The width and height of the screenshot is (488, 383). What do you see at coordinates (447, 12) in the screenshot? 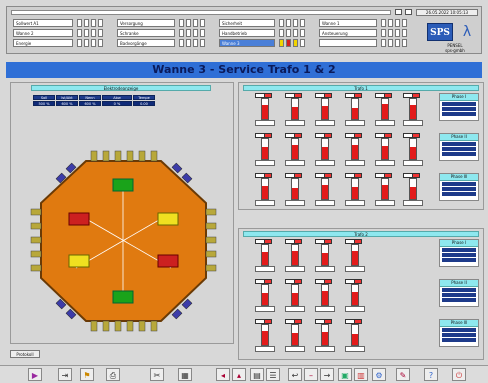
I see `date-time: 26.05.2022 10:05:13` at bounding box center [447, 12].